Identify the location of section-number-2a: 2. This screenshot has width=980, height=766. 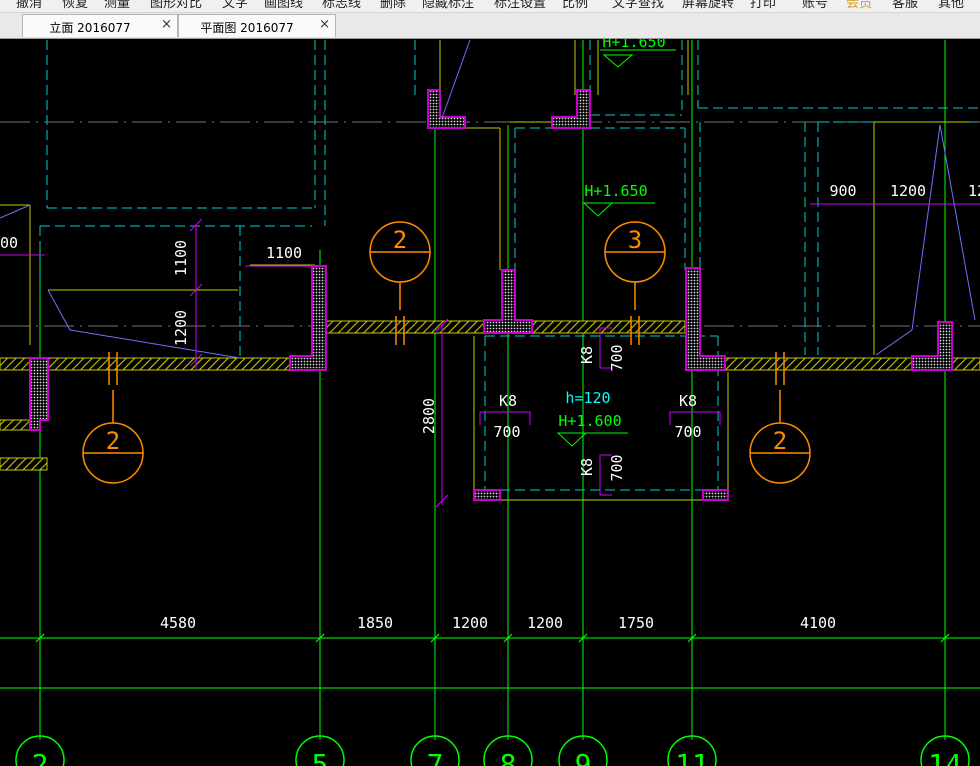
(400, 240).